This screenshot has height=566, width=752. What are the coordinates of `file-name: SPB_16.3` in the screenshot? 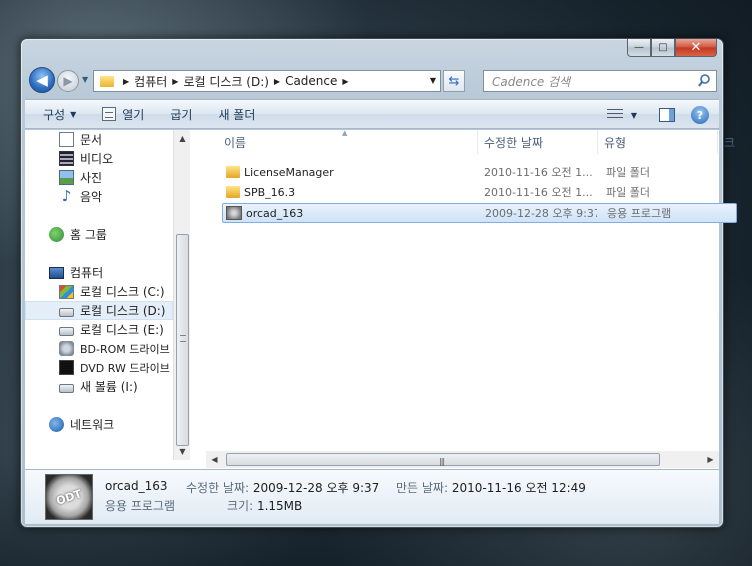 It's located at (270, 192).